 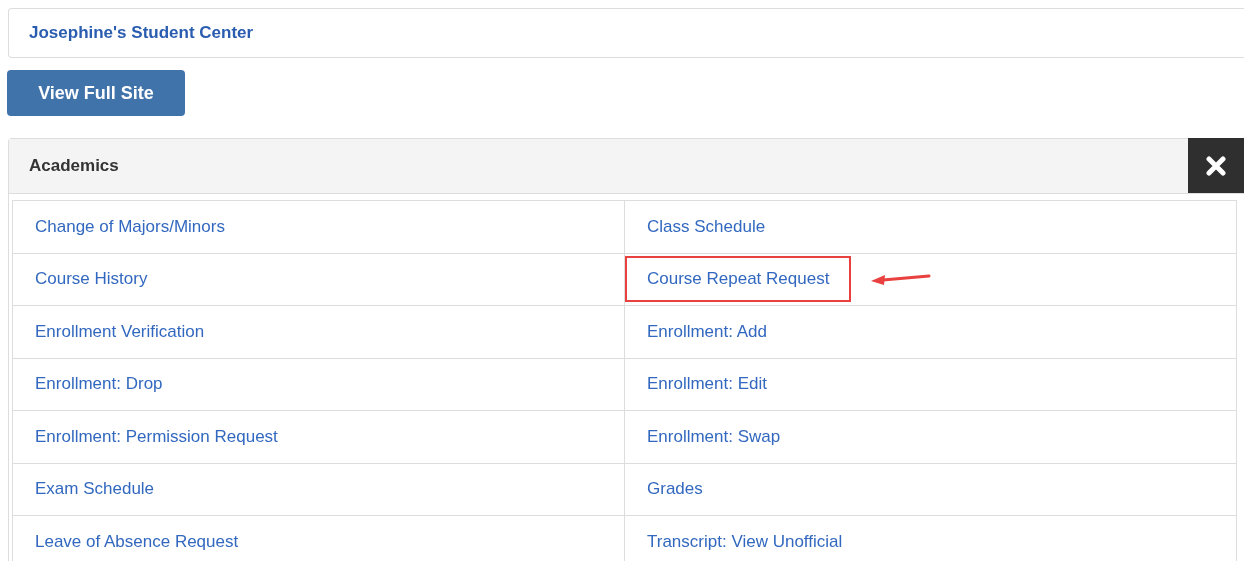 I want to click on student-center-link: Josephine's Student Center, so click(x=141, y=33).